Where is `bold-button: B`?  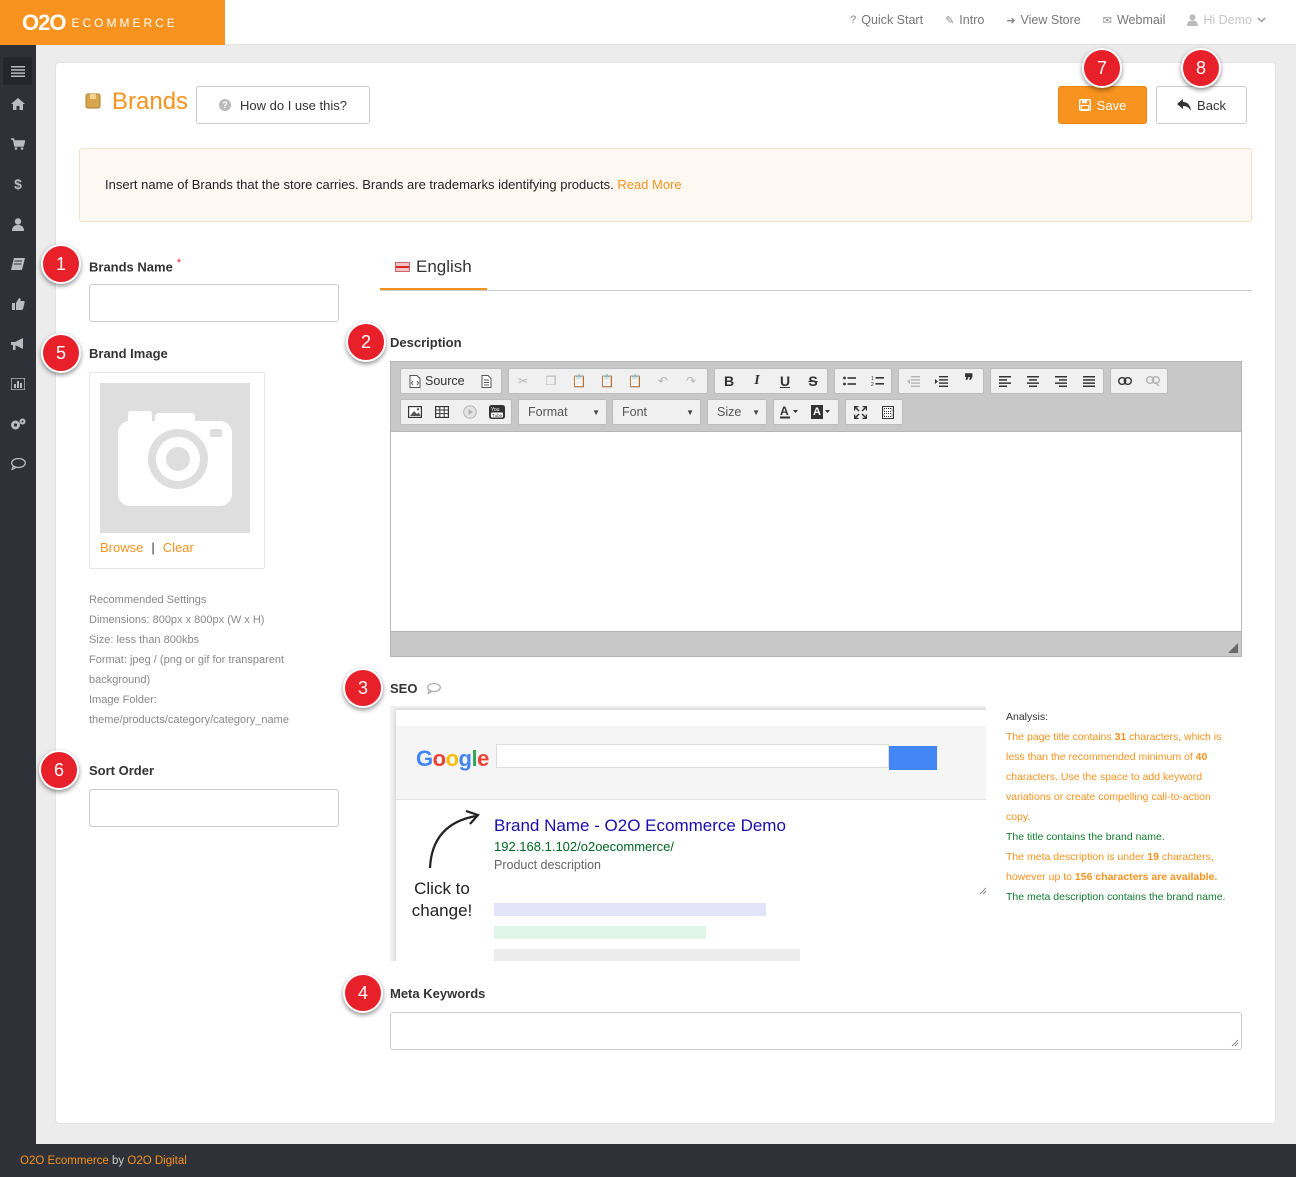 bold-button: B is located at coordinates (729, 381).